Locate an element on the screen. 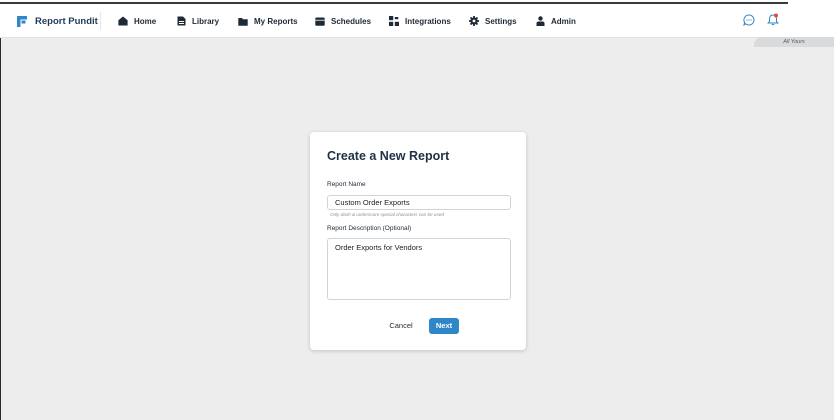  nav-item-home: Home is located at coordinates (137, 21).